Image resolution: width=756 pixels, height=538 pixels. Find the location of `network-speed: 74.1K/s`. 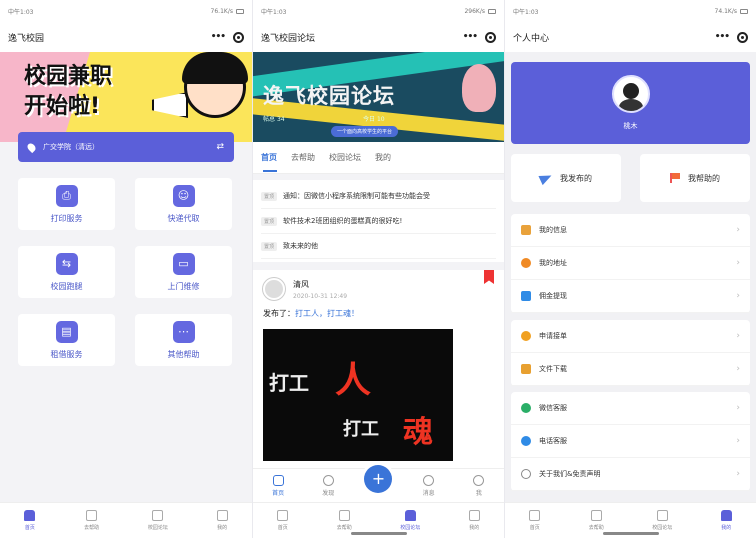

network-speed: 74.1K/s is located at coordinates (725, 11).